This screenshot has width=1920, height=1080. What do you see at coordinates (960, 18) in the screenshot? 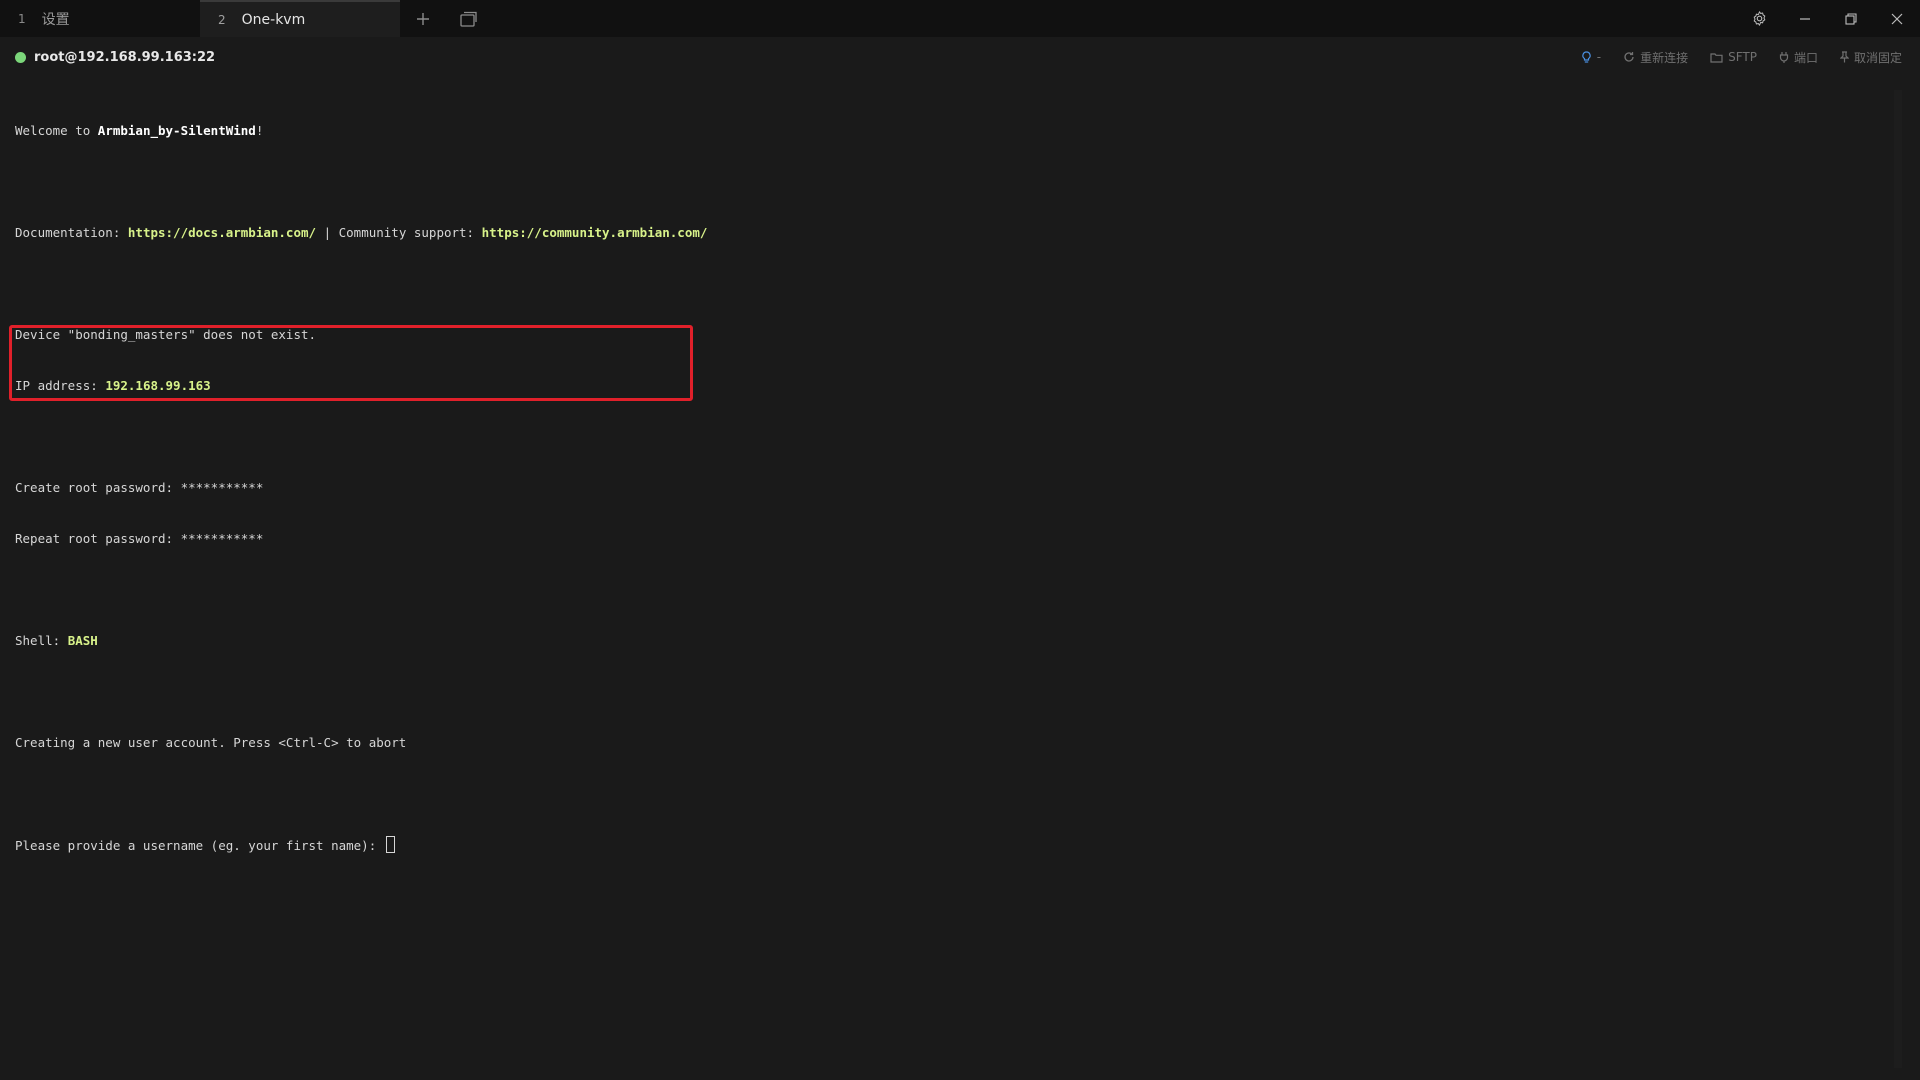
I see `tab-bar: 1 设置 2 One-kvm` at bounding box center [960, 18].